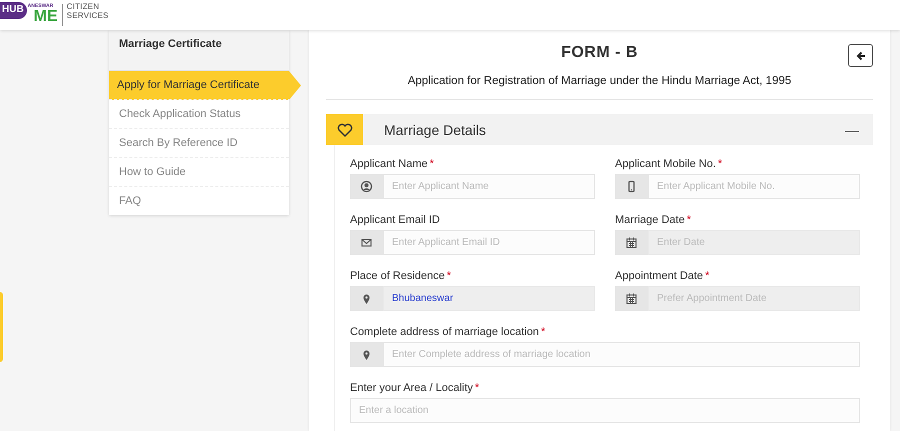  I want to click on form-title: FORM - B, so click(599, 53).